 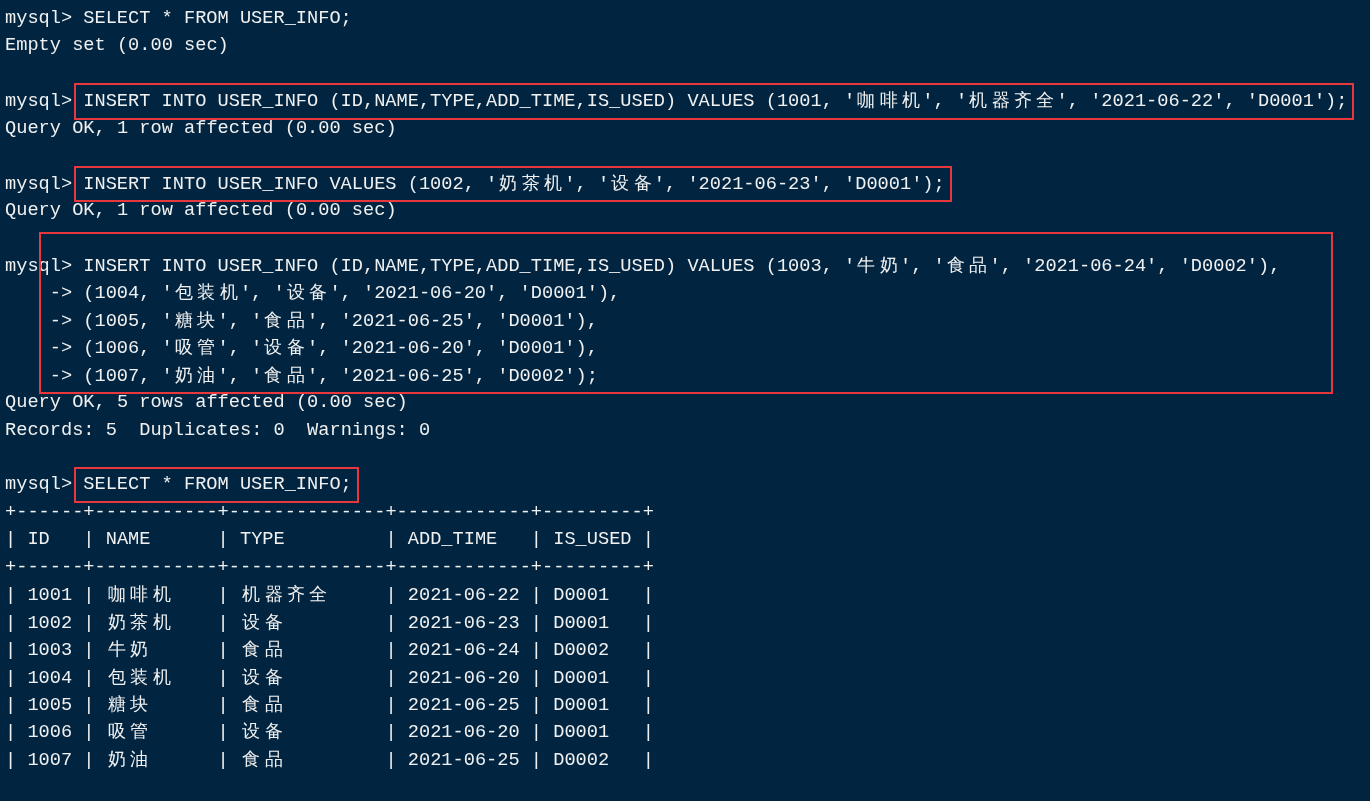 What do you see at coordinates (329, 704) in the screenshot?
I see `table-row: | 1005 | 糖块 | 食品 | 2021-06-25 | D0001 |` at bounding box center [329, 704].